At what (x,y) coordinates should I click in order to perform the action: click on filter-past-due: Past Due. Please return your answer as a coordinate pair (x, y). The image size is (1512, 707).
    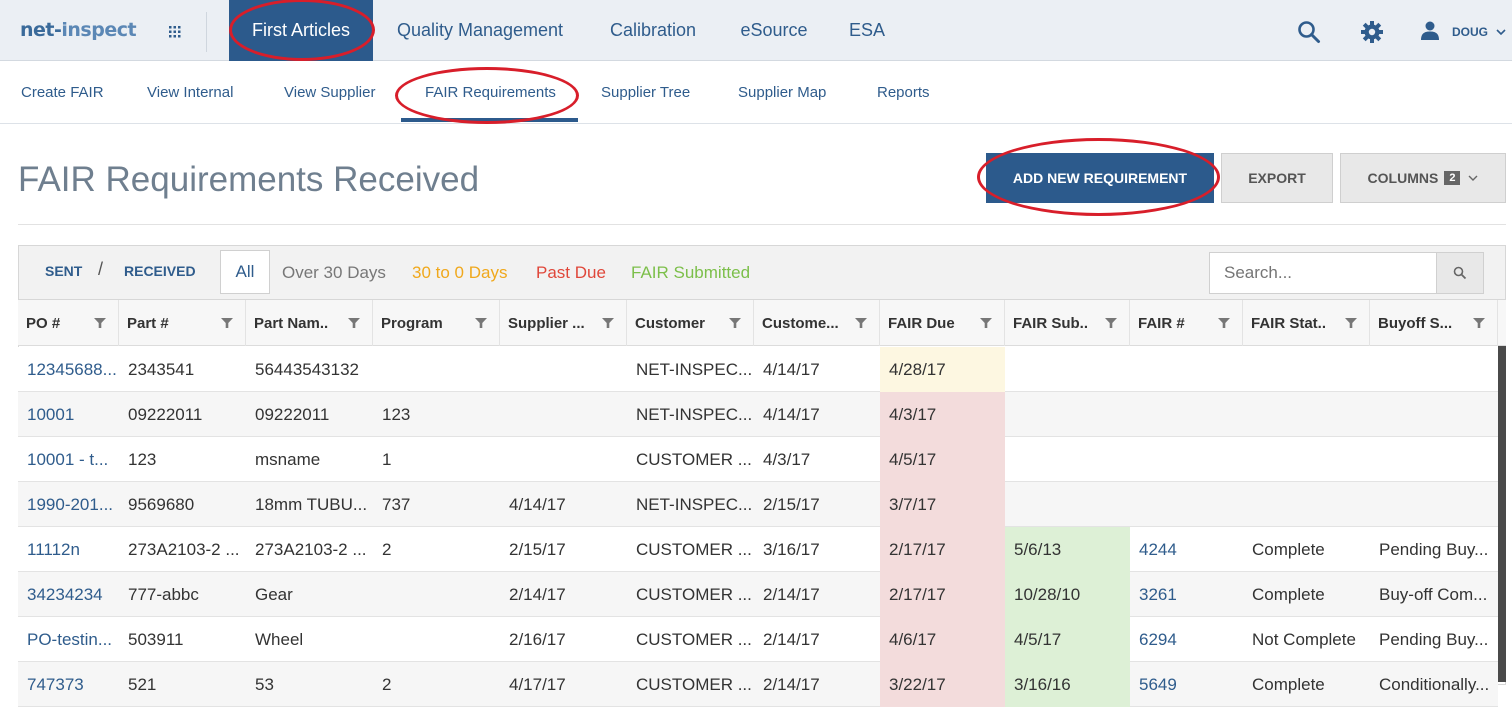
    Looking at the image, I should click on (571, 273).